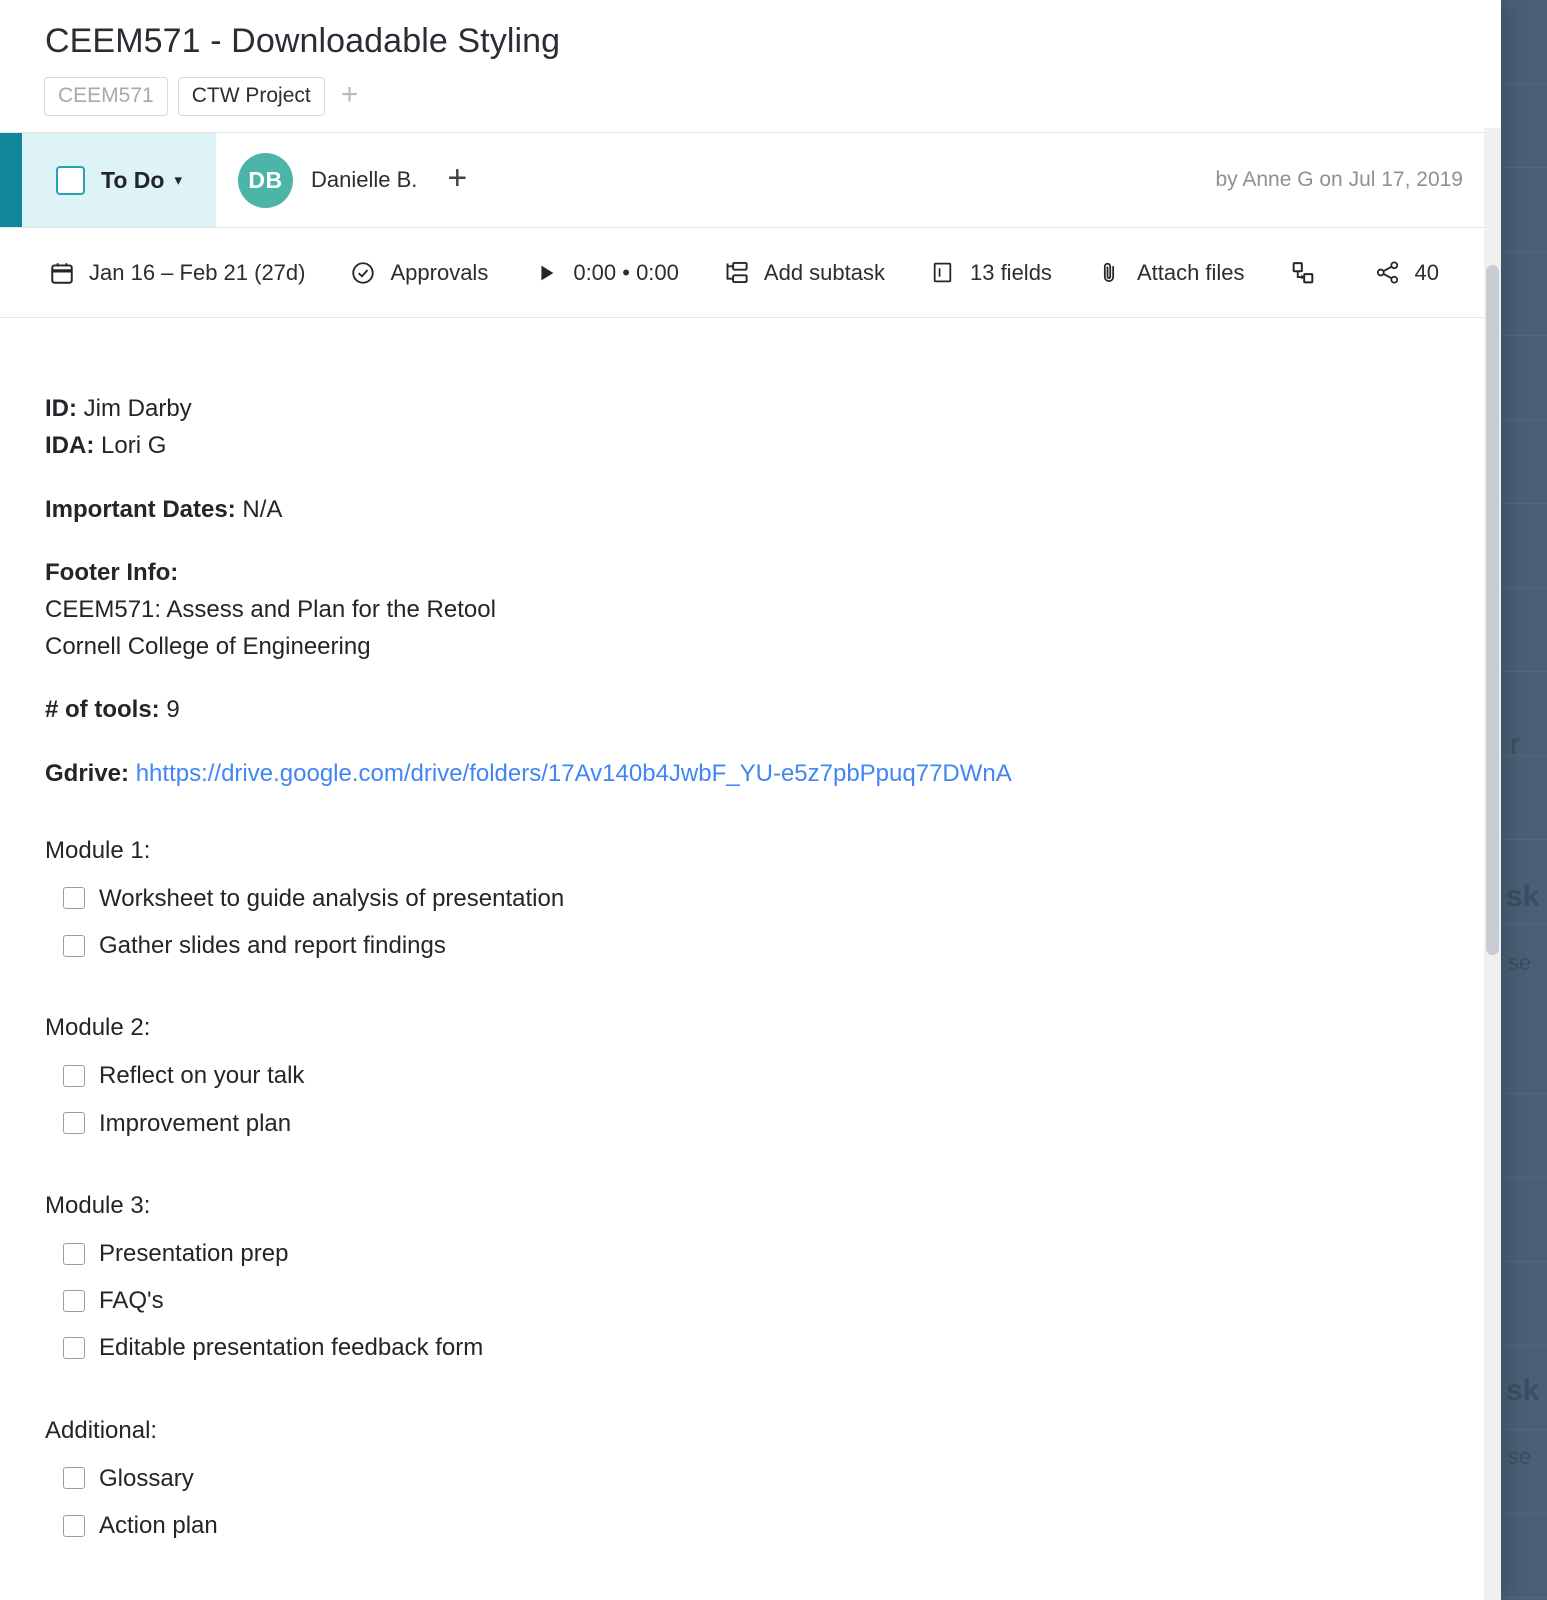 The image size is (1547, 1600). Describe the element at coordinates (1010, 272) in the screenshot. I see `custom-fields-label: 13 fields` at that location.